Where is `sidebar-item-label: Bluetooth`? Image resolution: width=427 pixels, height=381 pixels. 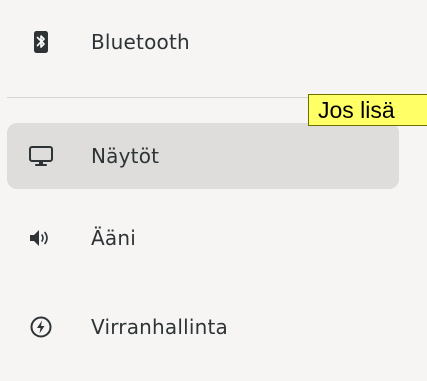
sidebar-item-label: Bluetooth is located at coordinates (140, 42).